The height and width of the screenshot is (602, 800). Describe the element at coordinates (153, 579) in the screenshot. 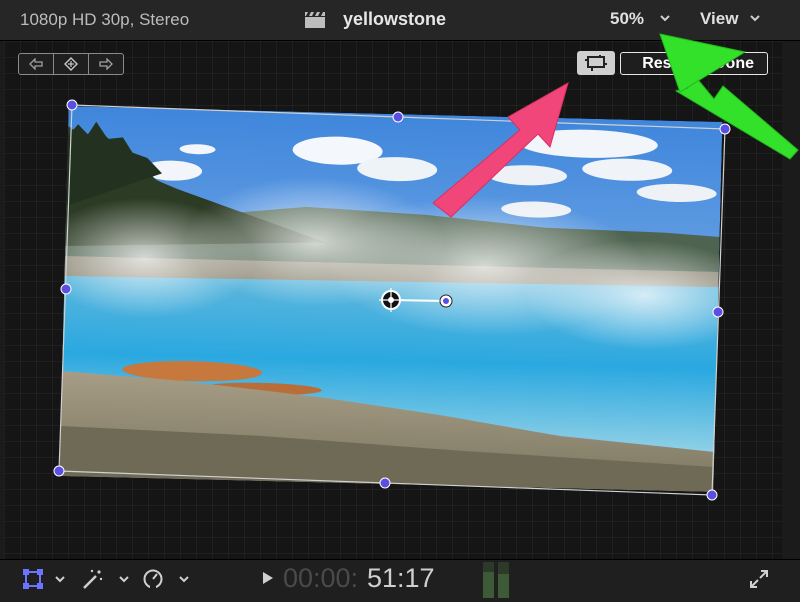

I see `speedometer-icon` at that location.